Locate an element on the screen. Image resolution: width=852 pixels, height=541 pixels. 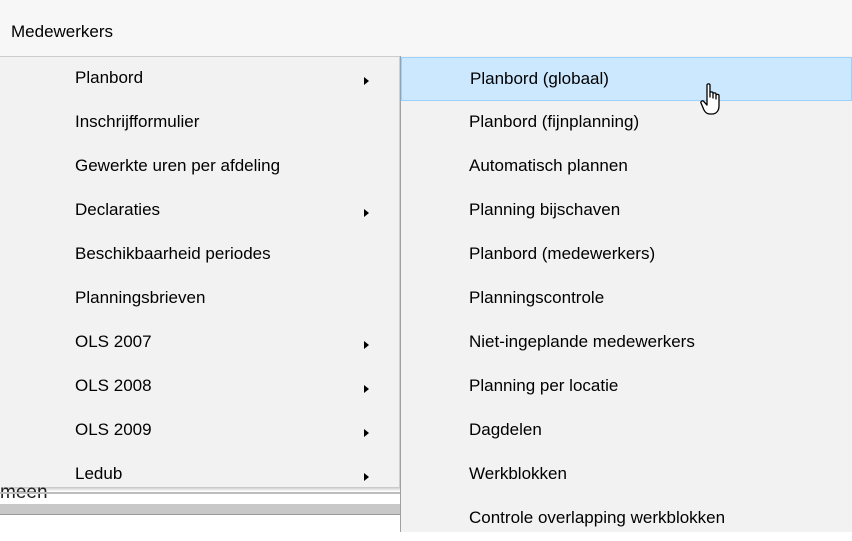
submenu-item-controle-overlapping-werkblokken: Controle overlapping werkblokken is located at coordinates (626, 519).